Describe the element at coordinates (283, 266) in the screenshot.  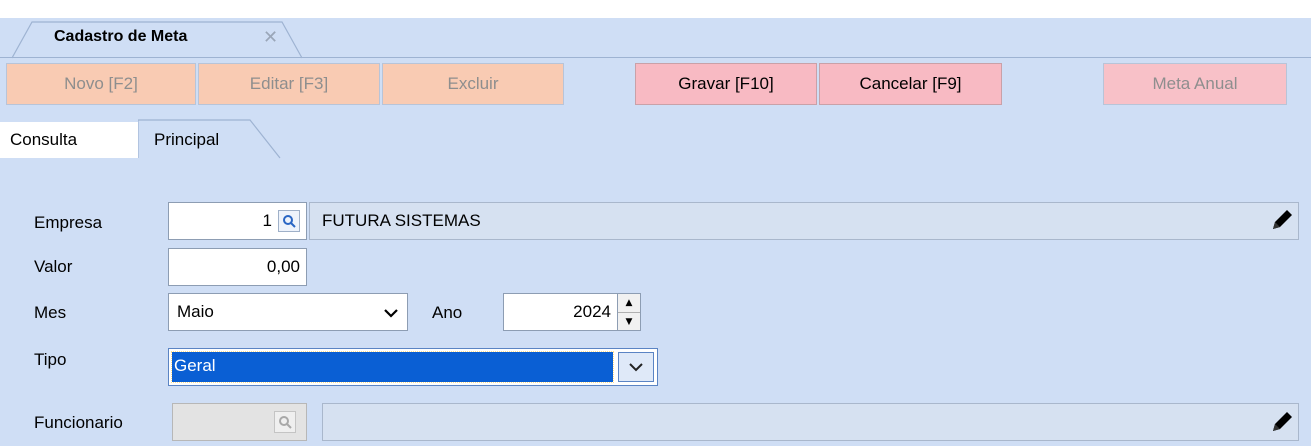
I see `valor-value: 0,00` at that location.